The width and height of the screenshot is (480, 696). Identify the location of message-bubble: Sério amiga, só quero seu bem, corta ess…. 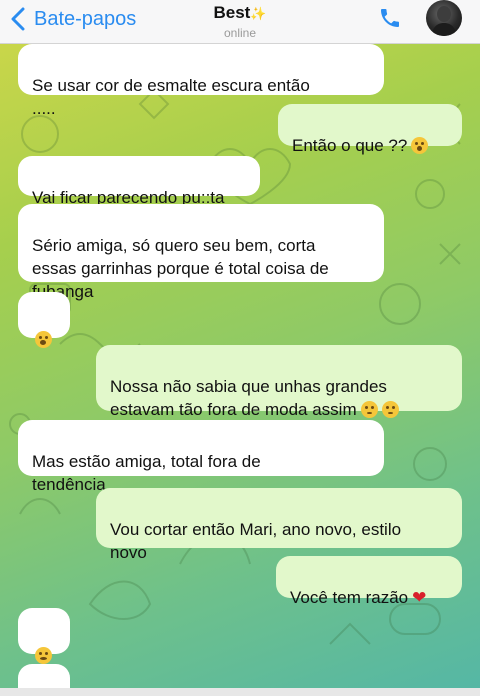
(201, 252).